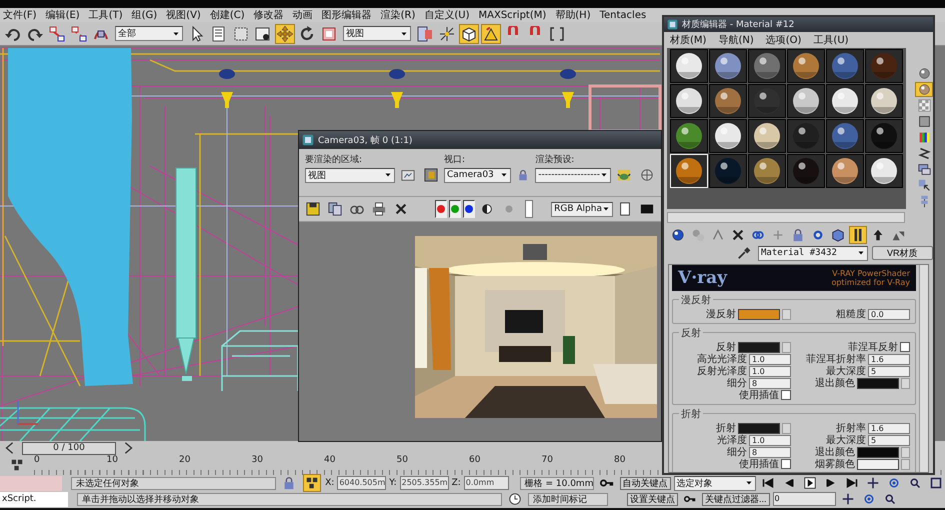  I want to click on menu-item: 视图(V), so click(183, 15).